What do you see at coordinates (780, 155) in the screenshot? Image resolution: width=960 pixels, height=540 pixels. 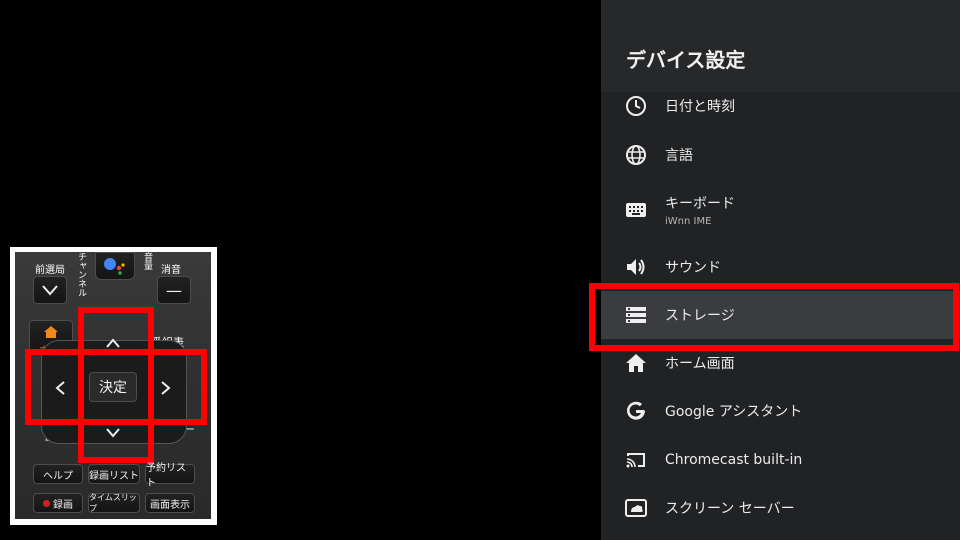 I see `menu-item-language: 言語` at bounding box center [780, 155].